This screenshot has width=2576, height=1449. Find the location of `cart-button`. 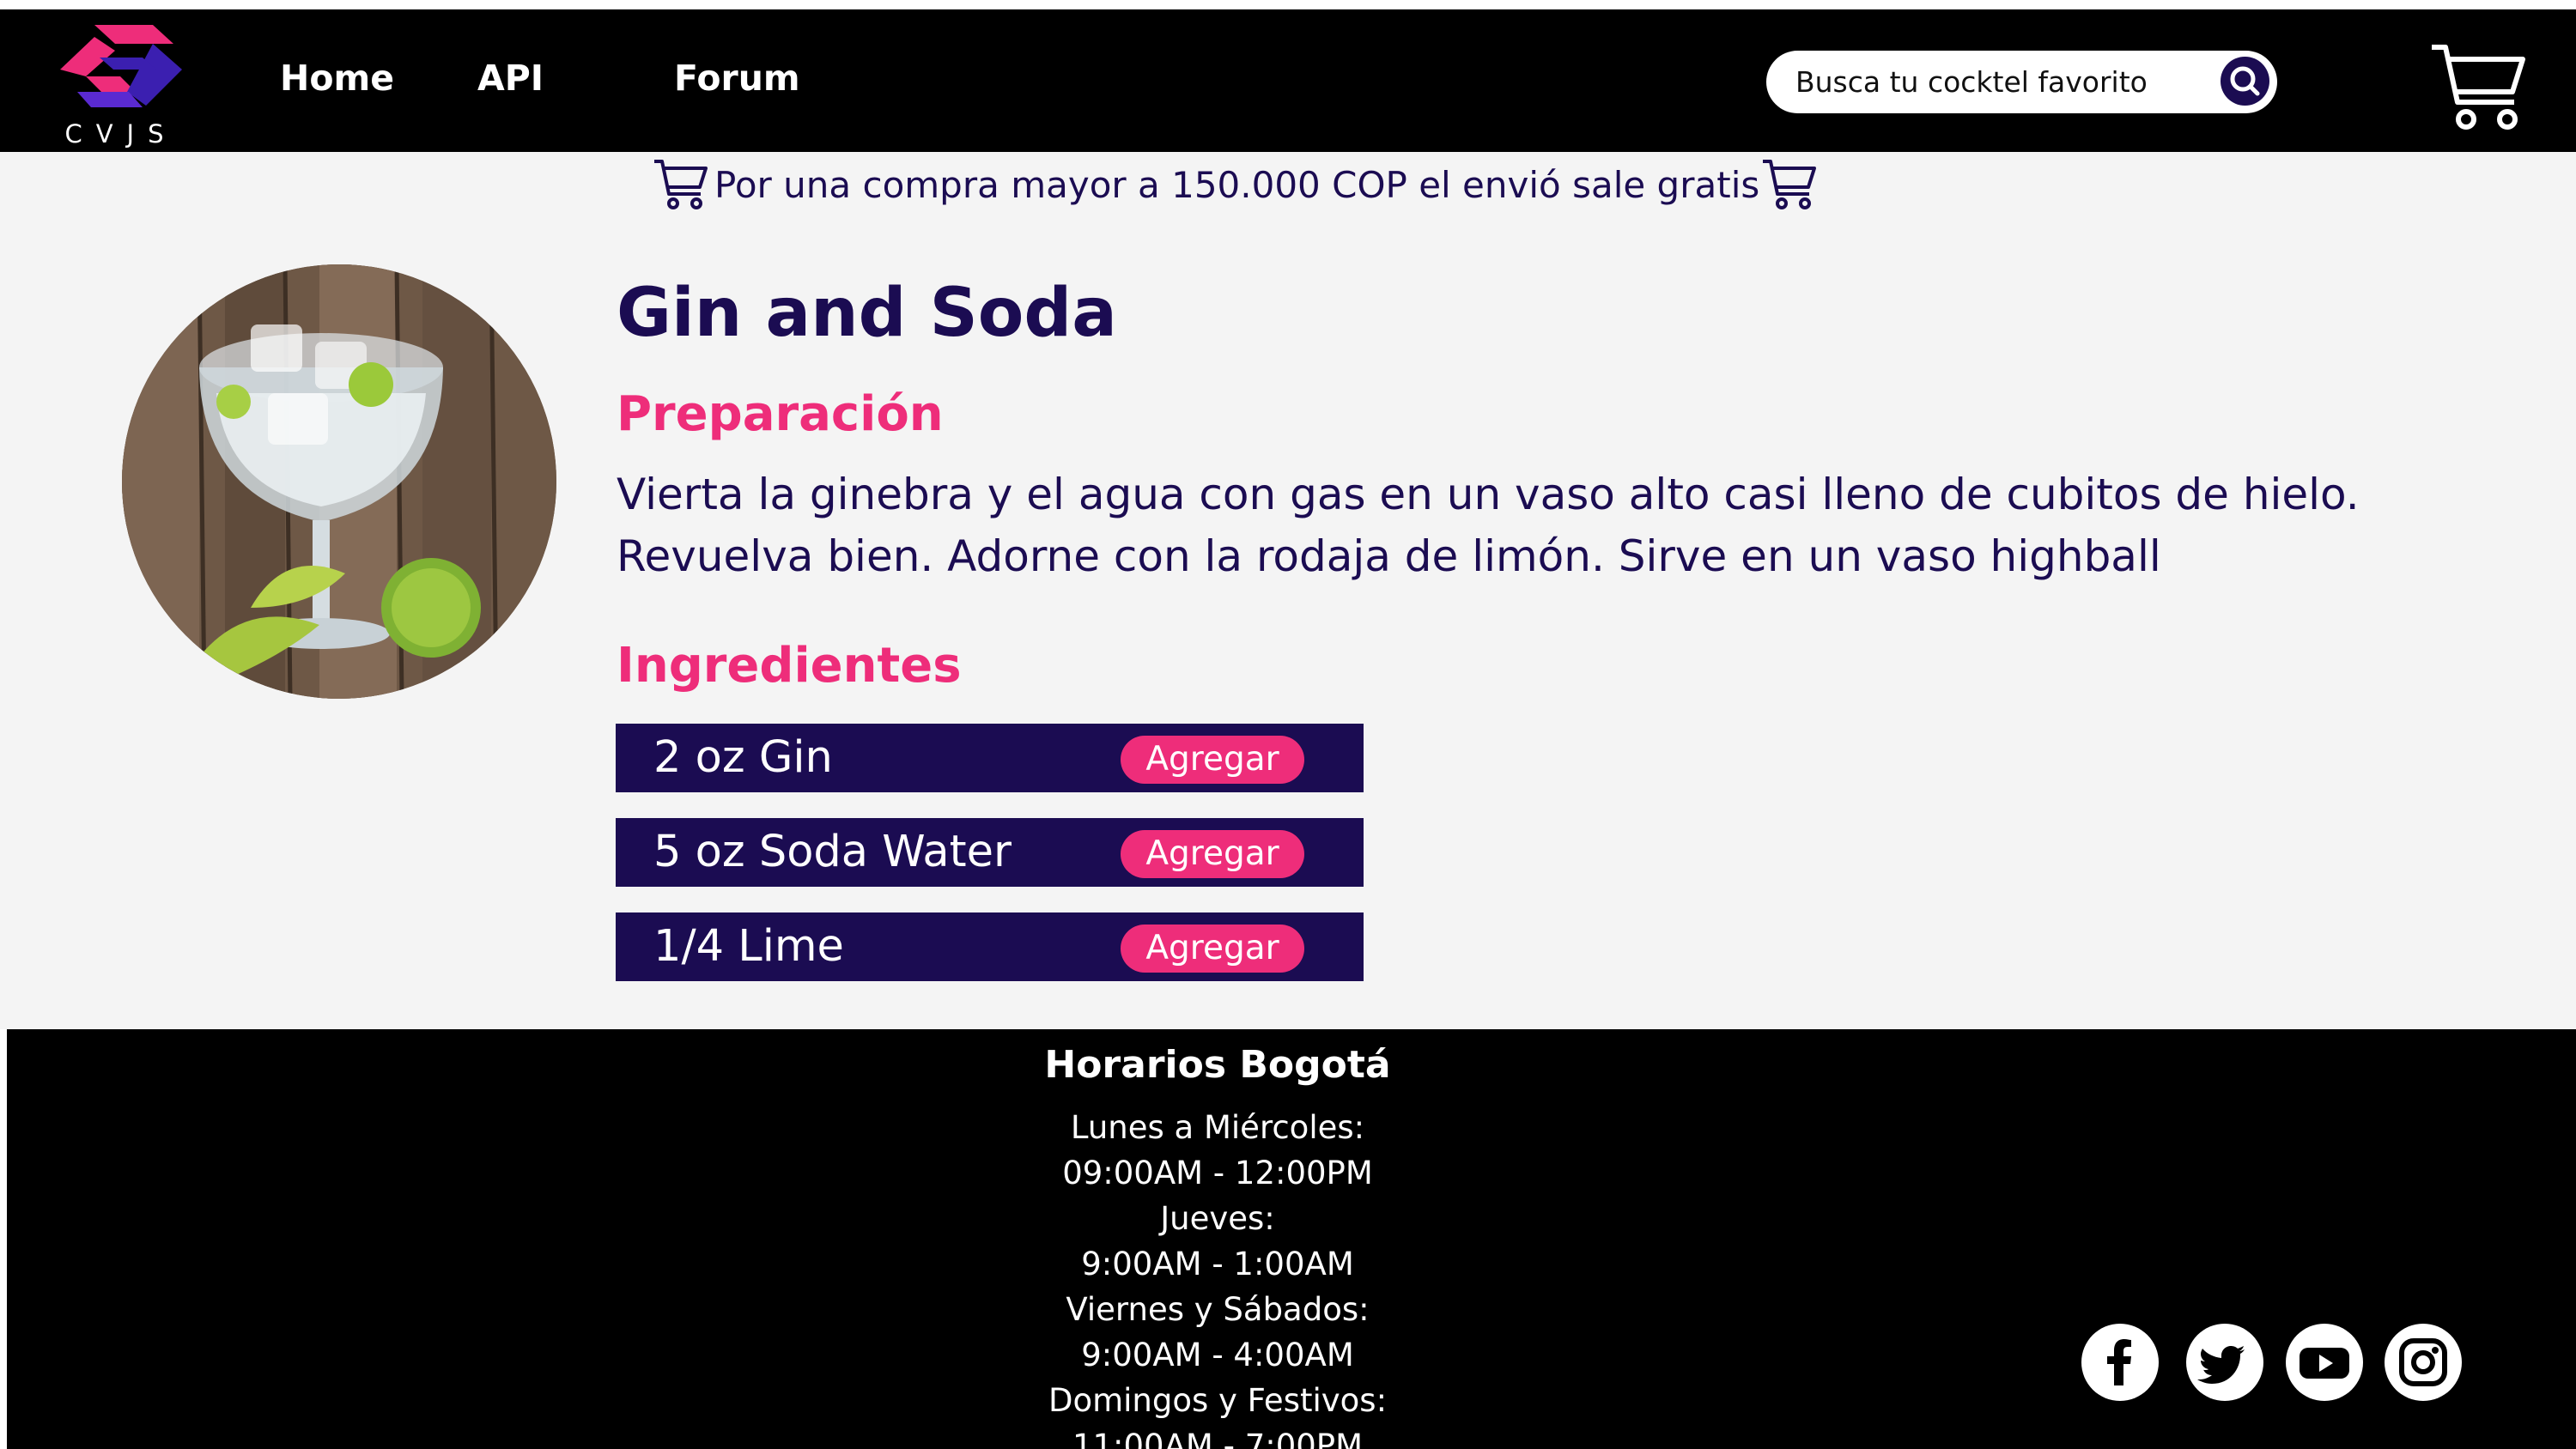

cart-button is located at coordinates (2478, 88).